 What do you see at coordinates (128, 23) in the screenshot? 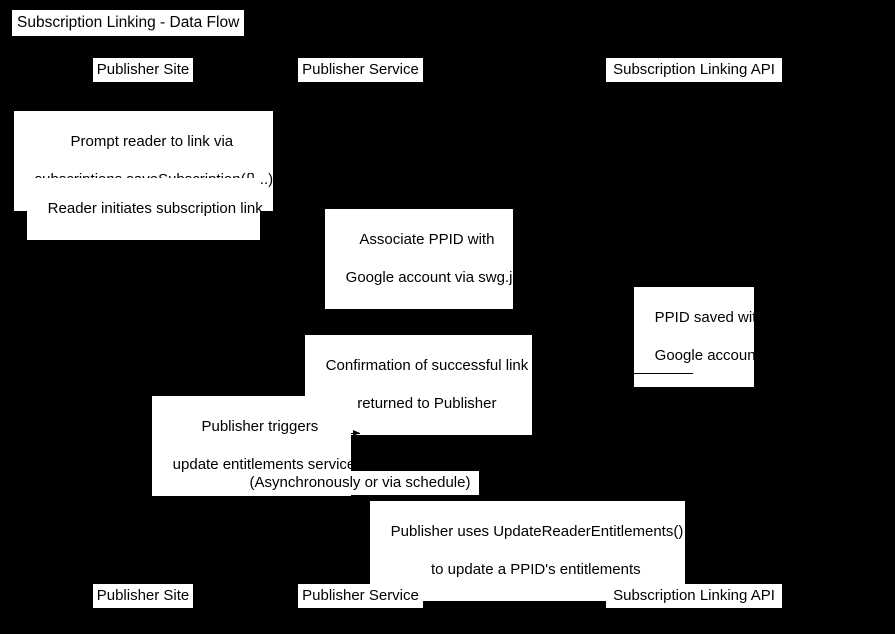
I see `diagram-title: Subscription Linking - Data Flow` at bounding box center [128, 23].